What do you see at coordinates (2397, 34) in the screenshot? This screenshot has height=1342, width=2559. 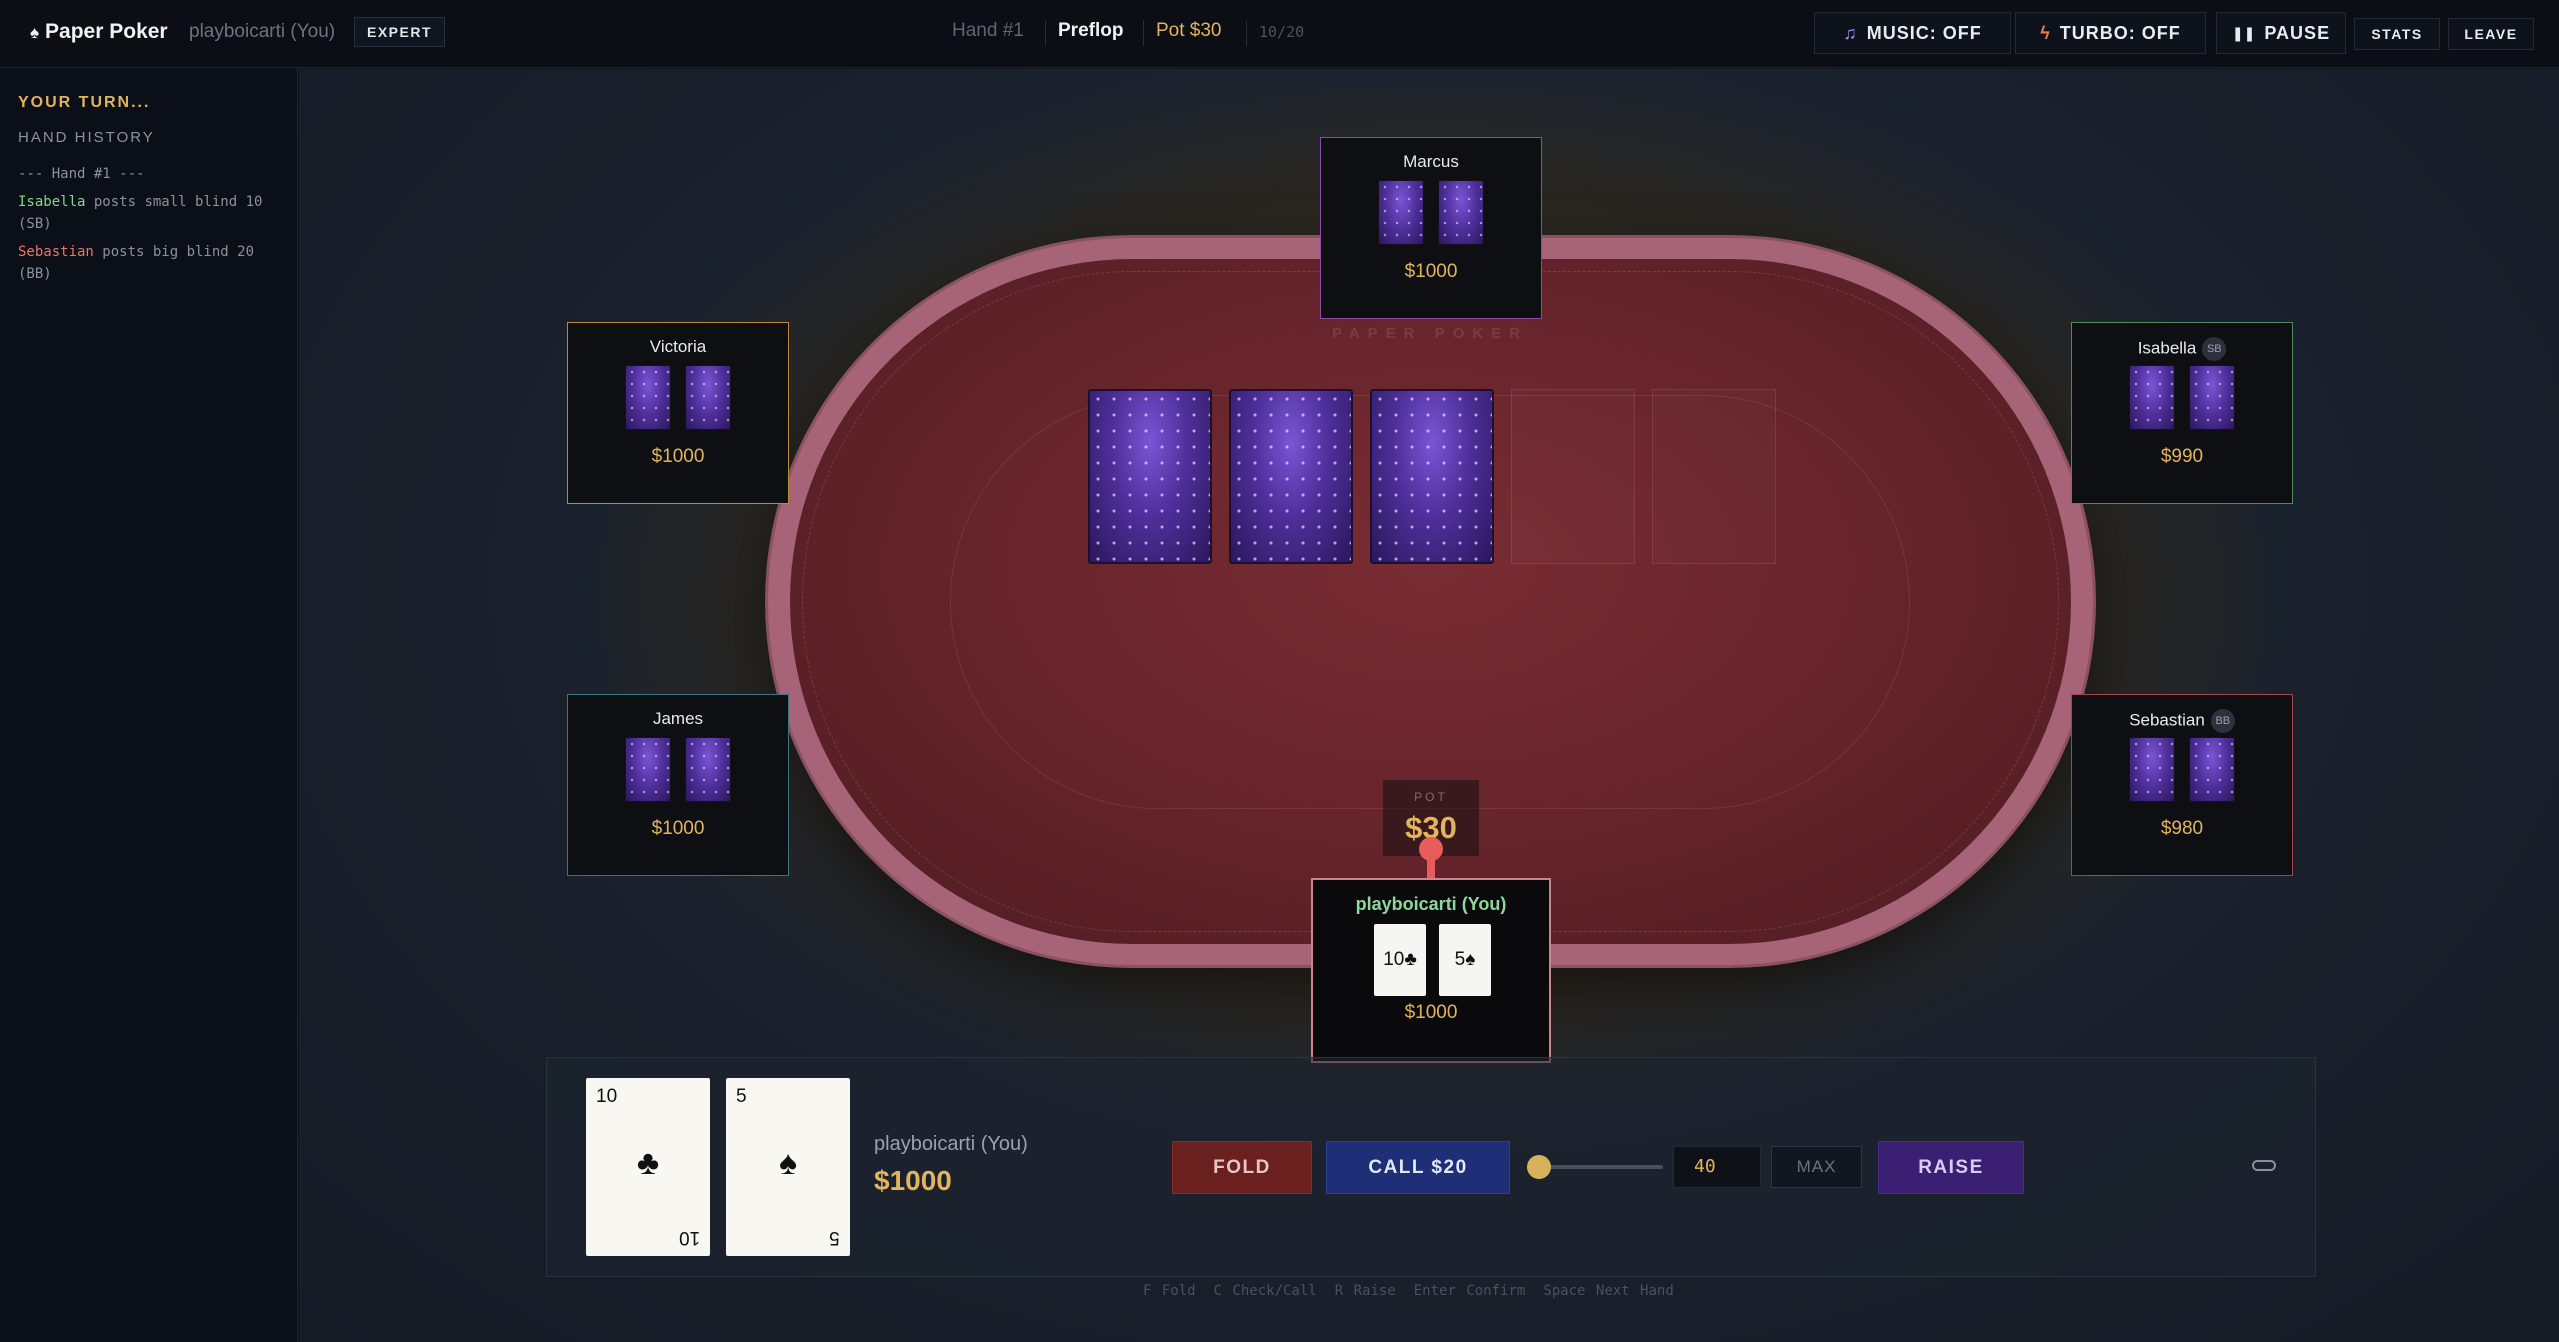 I see `stats-button: STATS` at bounding box center [2397, 34].